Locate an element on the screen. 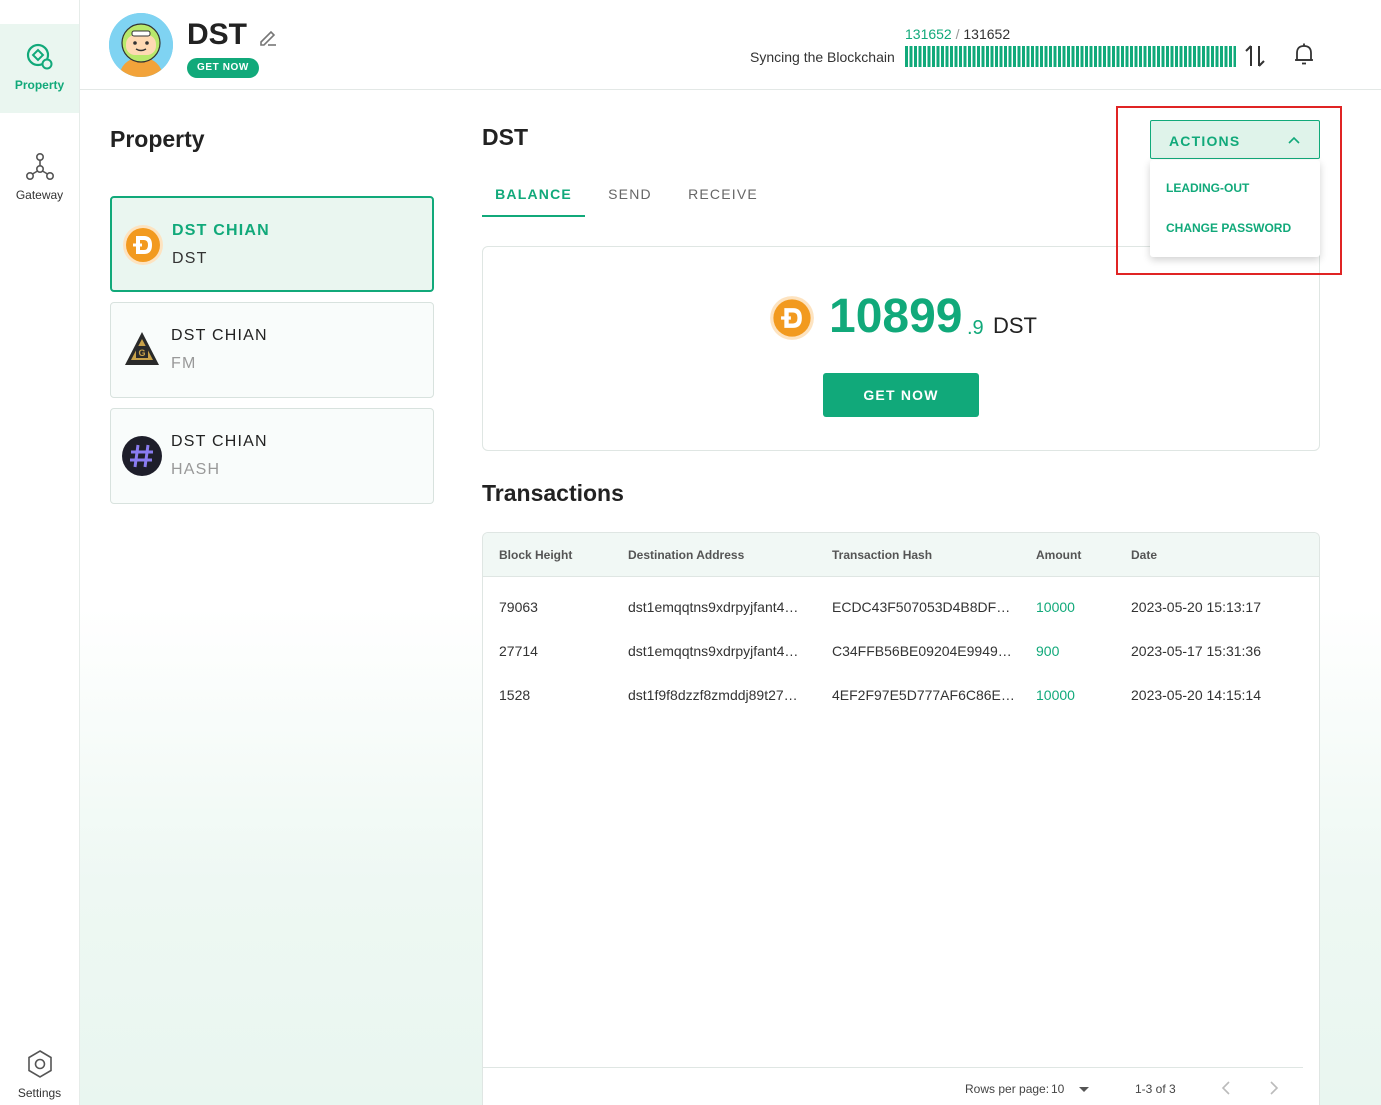  sync-block-count: 131652 / 131652 is located at coordinates (957, 34).